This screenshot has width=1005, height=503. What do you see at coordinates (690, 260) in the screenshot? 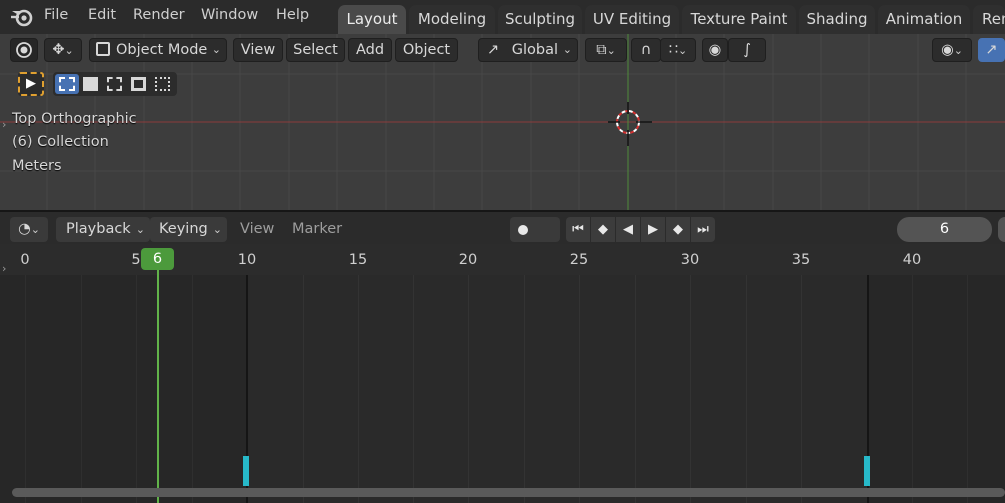
I see `frame-tick-30: 30` at bounding box center [690, 260].